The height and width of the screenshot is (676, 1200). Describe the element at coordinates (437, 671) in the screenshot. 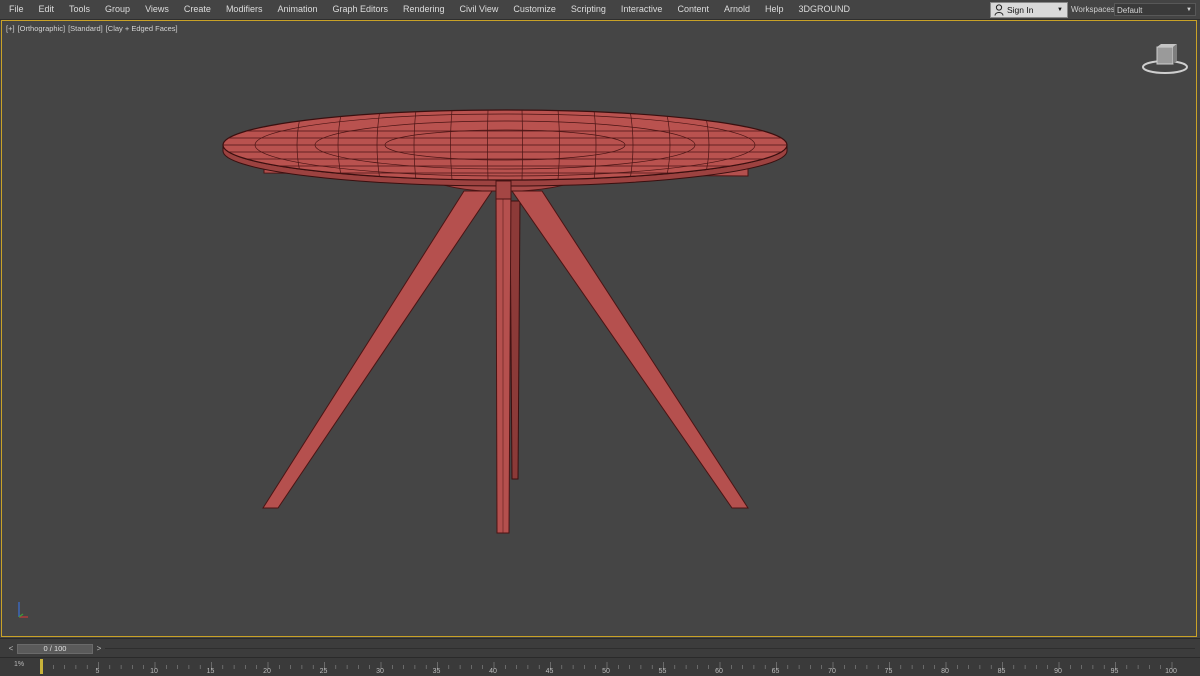

I see `ruler-tick-label: 35` at that location.